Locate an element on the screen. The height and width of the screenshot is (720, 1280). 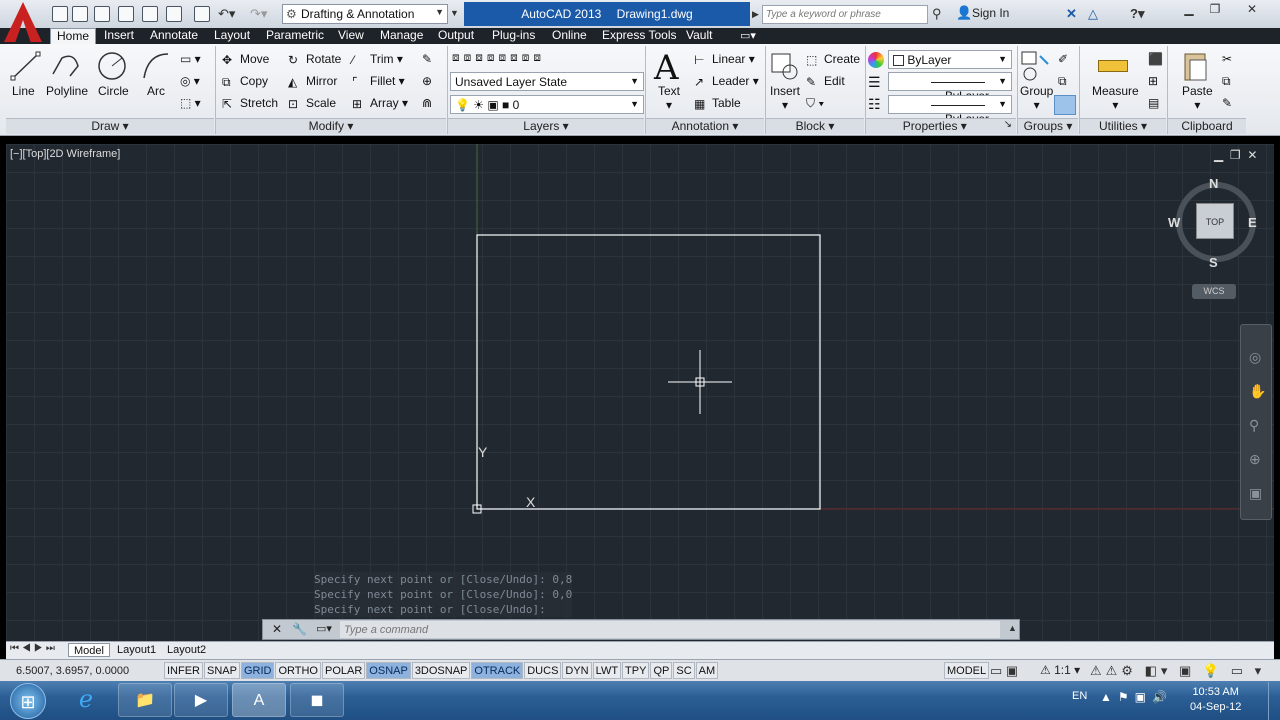
tab-plug-ins: Plug-ins is located at coordinates (513, 36).